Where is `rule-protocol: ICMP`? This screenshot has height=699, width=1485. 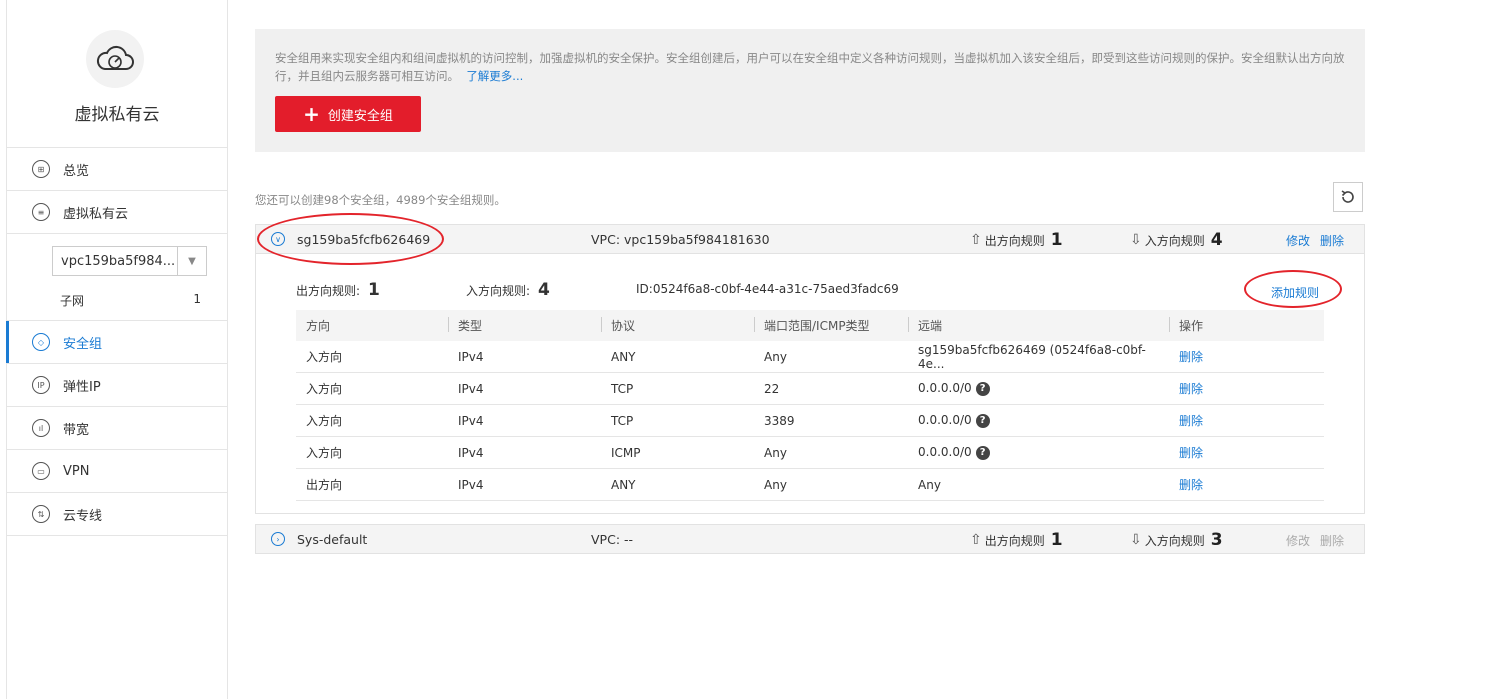 rule-protocol: ICMP is located at coordinates (677, 452).